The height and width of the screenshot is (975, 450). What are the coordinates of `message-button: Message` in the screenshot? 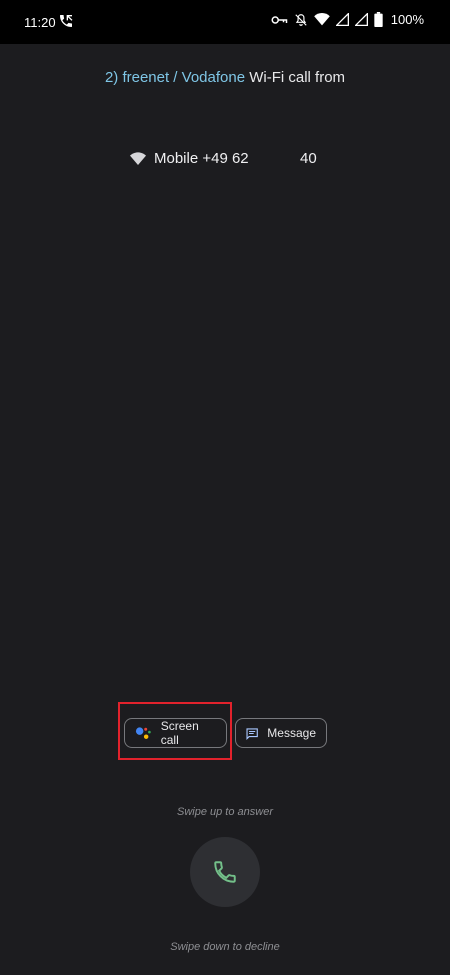 It's located at (281, 733).